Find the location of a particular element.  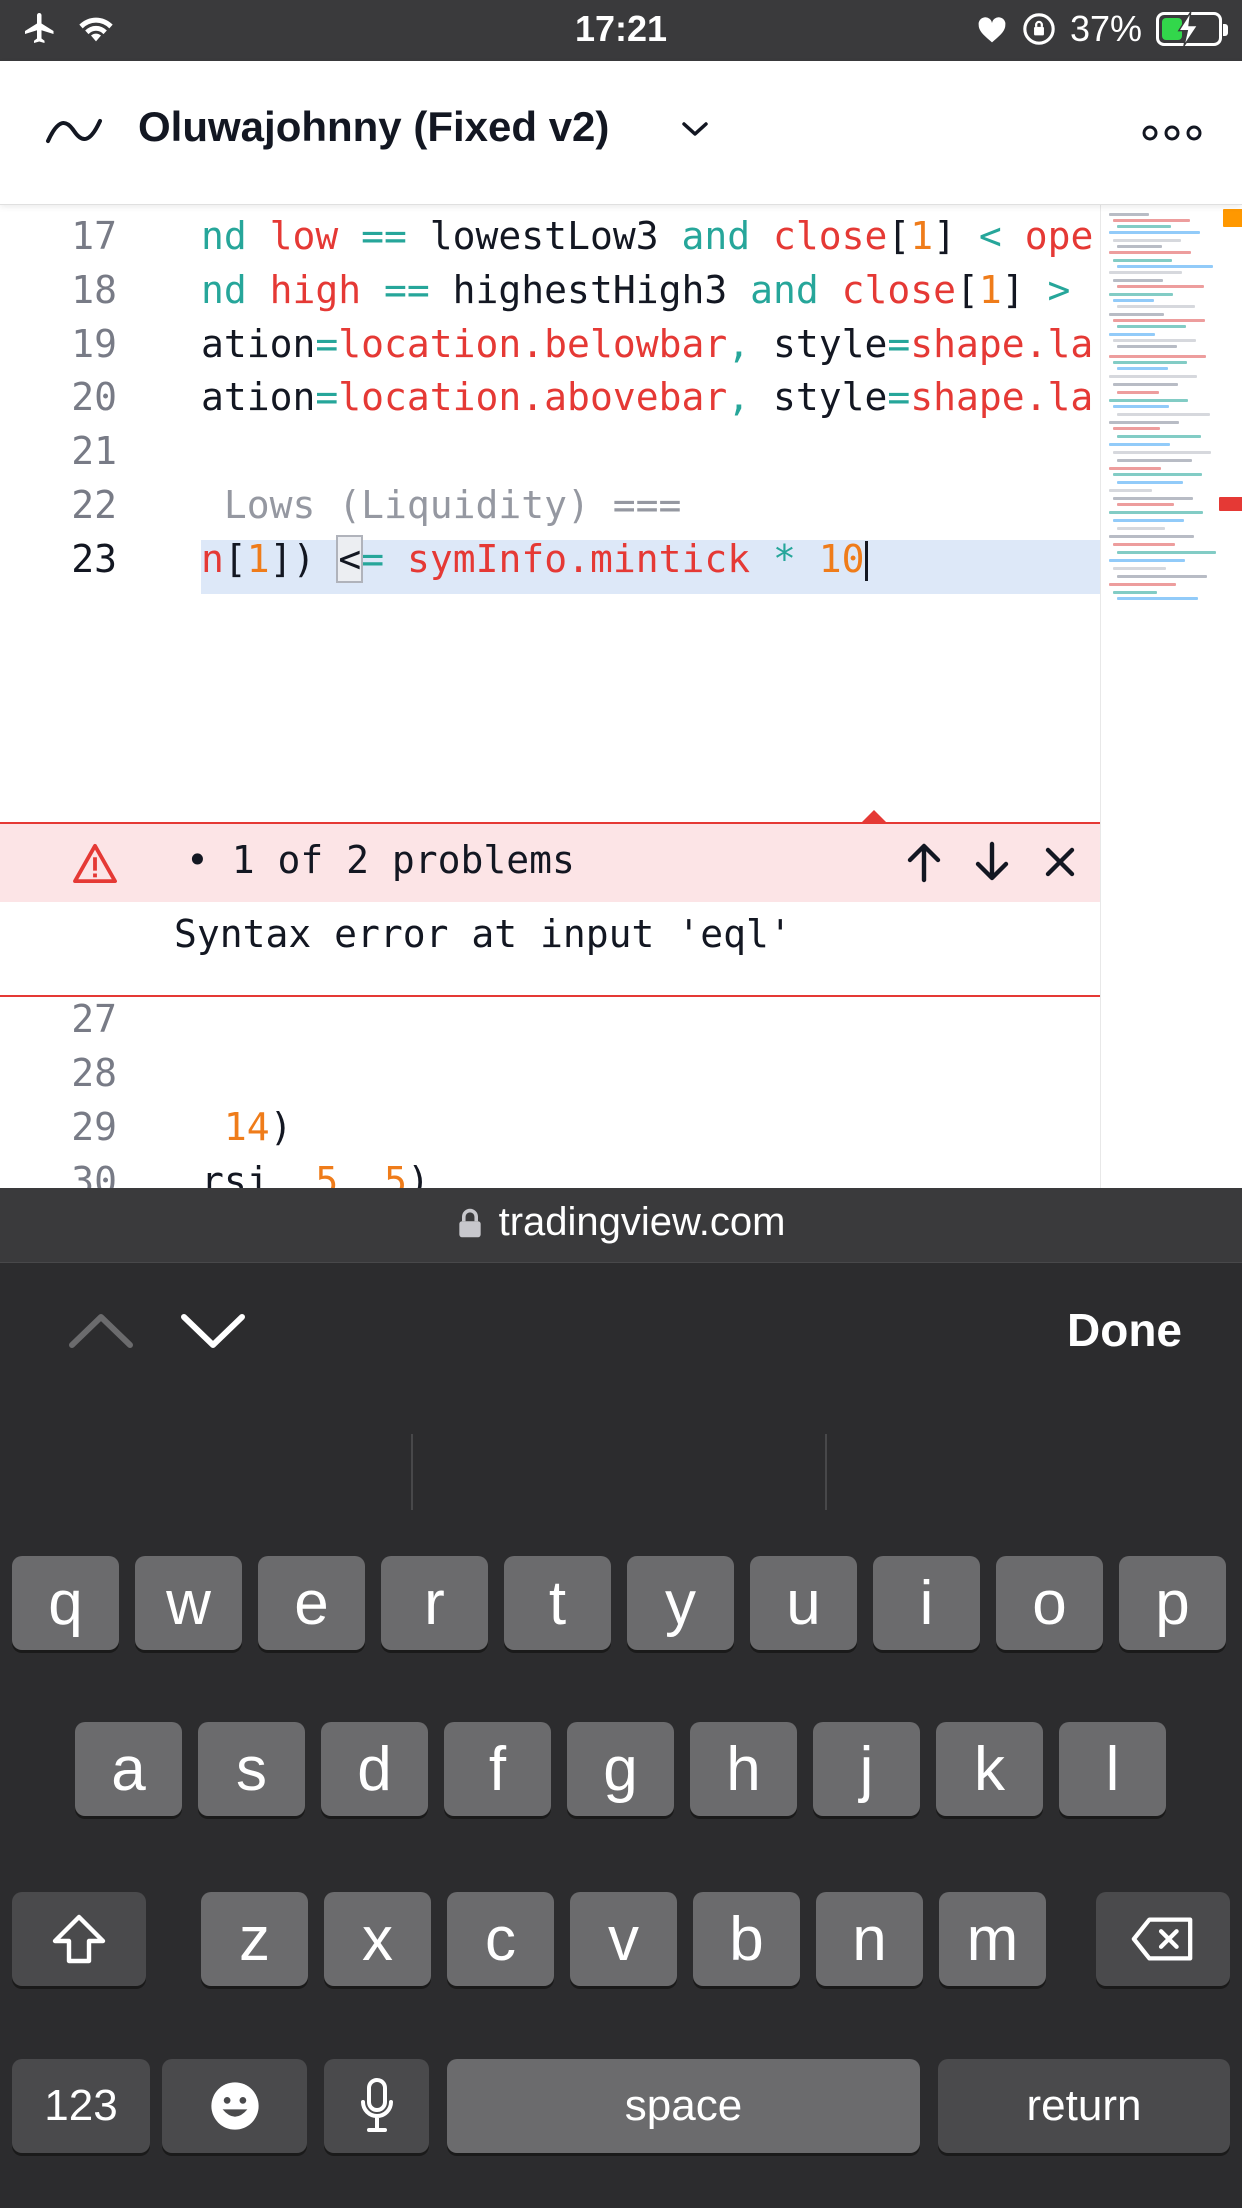

key-q: q is located at coordinates (65, 1603).